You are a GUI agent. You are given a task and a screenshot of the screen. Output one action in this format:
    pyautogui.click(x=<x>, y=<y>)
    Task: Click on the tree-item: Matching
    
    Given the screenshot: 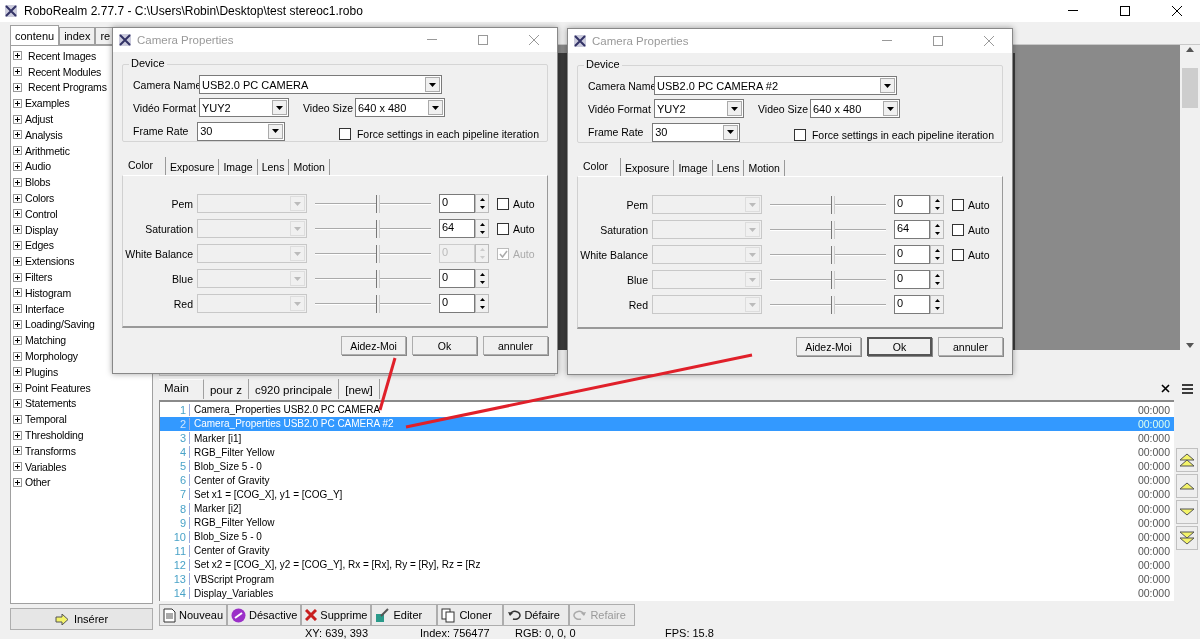 What is the action you would take?
    pyautogui.click(x=82, y=340)
    